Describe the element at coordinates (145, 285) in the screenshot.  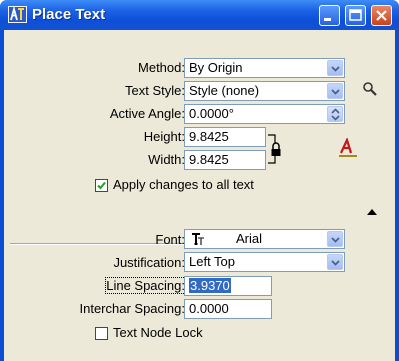
I see `line-spacing-label: Line Spacing:` at that location.